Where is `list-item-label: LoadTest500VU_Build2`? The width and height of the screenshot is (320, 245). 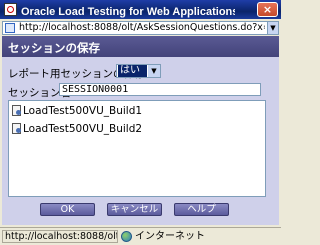 list-item-label: LoadTest500VU_Build2 is located at coordinates (83, 129).